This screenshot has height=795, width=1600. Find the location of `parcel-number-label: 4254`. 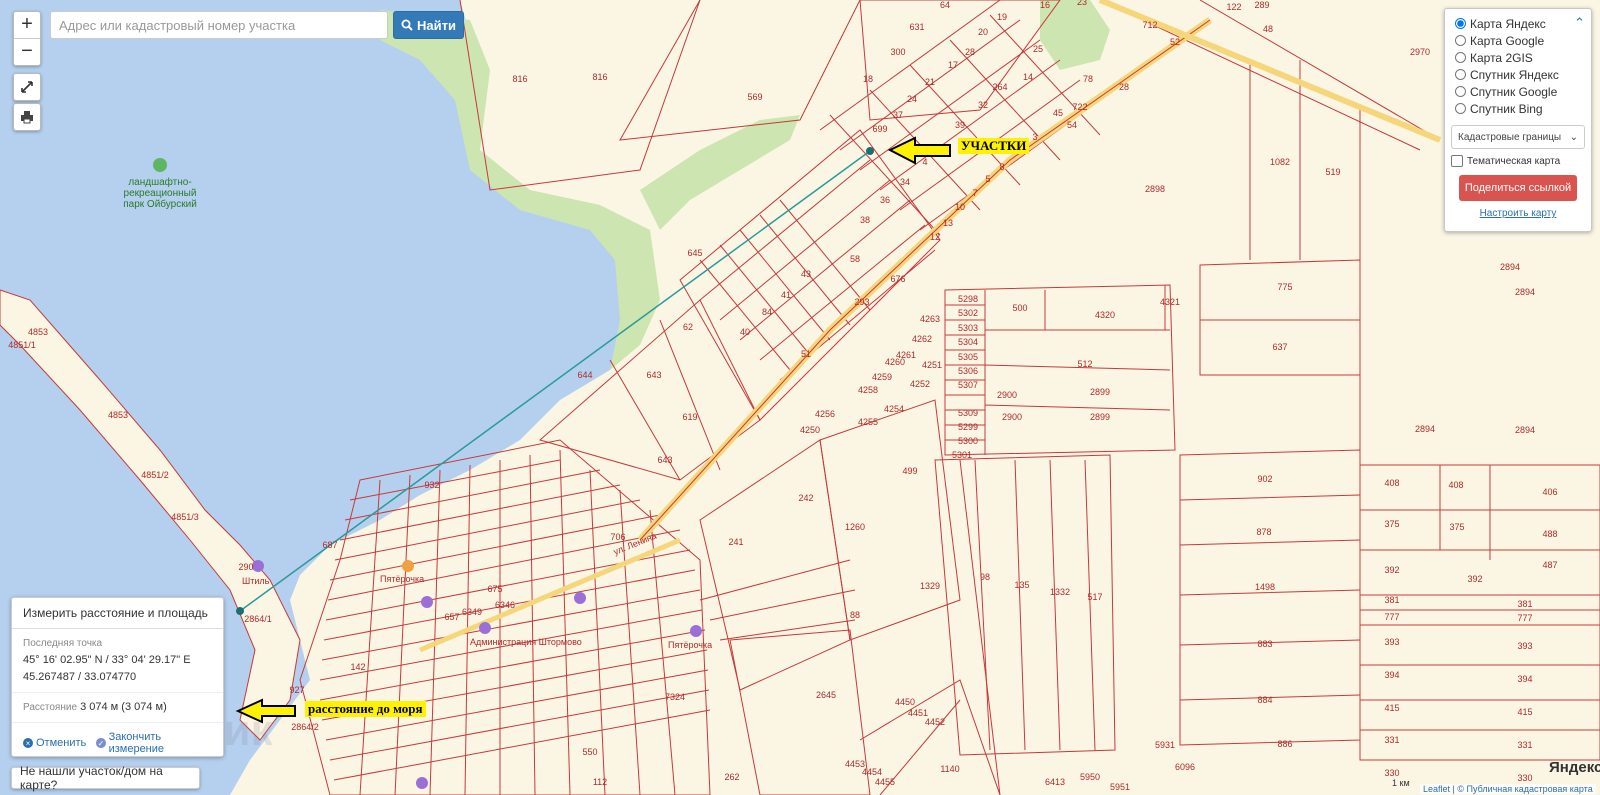

parcel-number-label: 4254 is located at coordinates (894, 409).